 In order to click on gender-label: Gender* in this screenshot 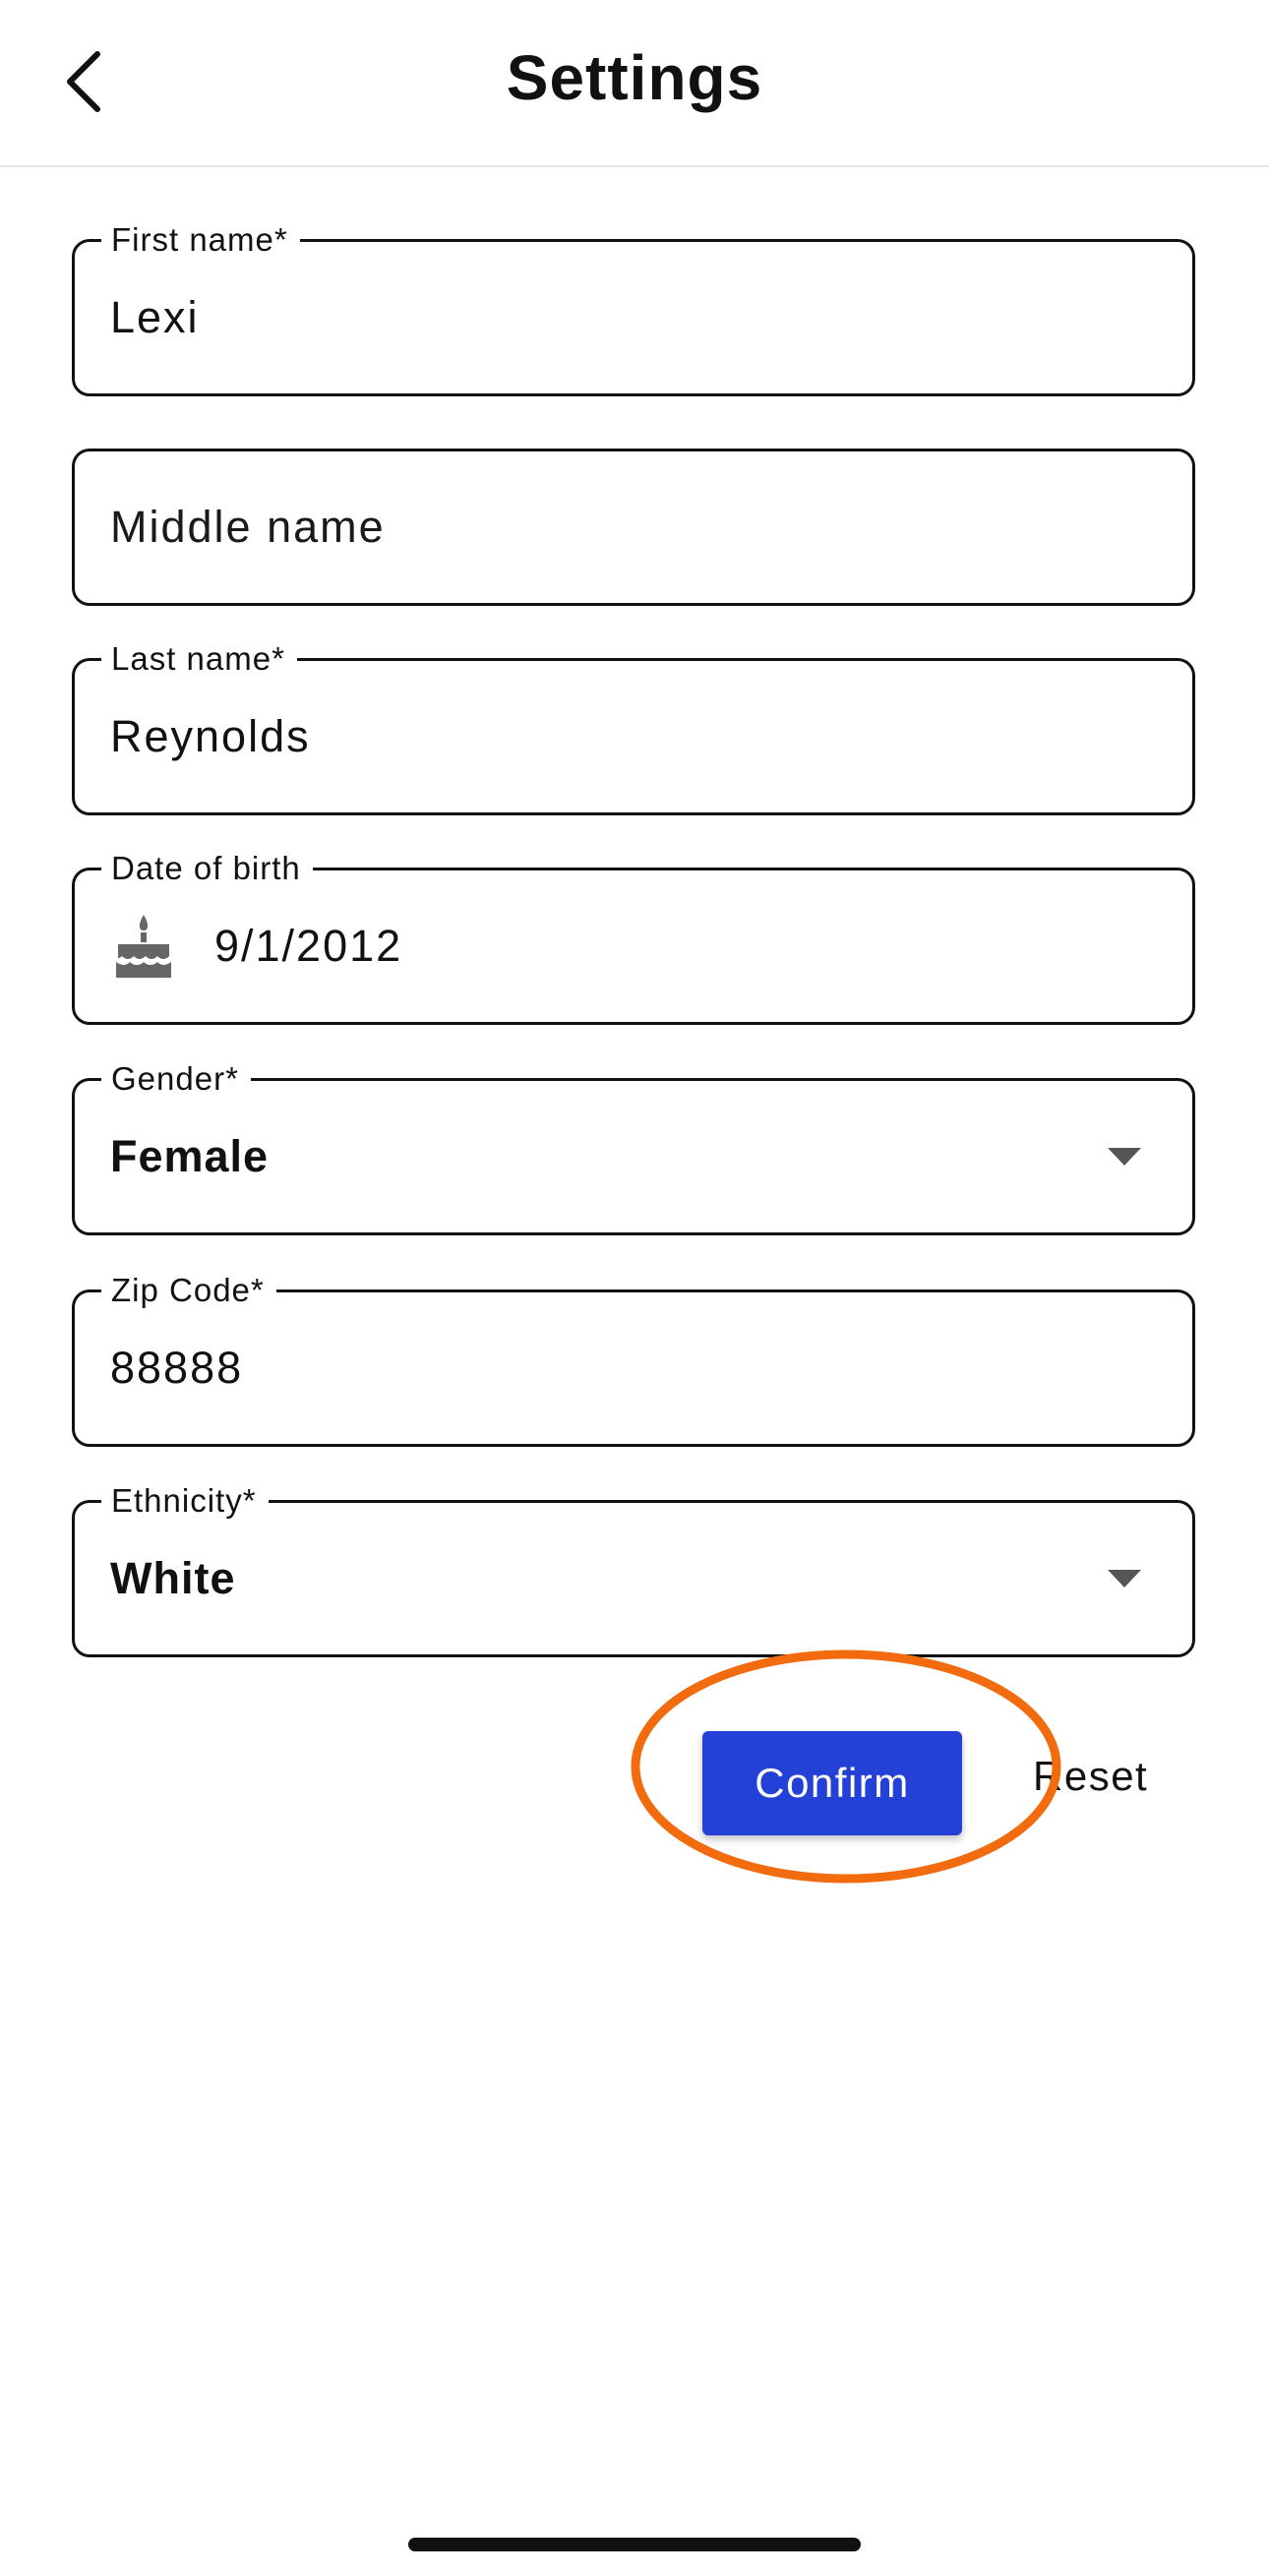, I will do `click(176, 1079)`.